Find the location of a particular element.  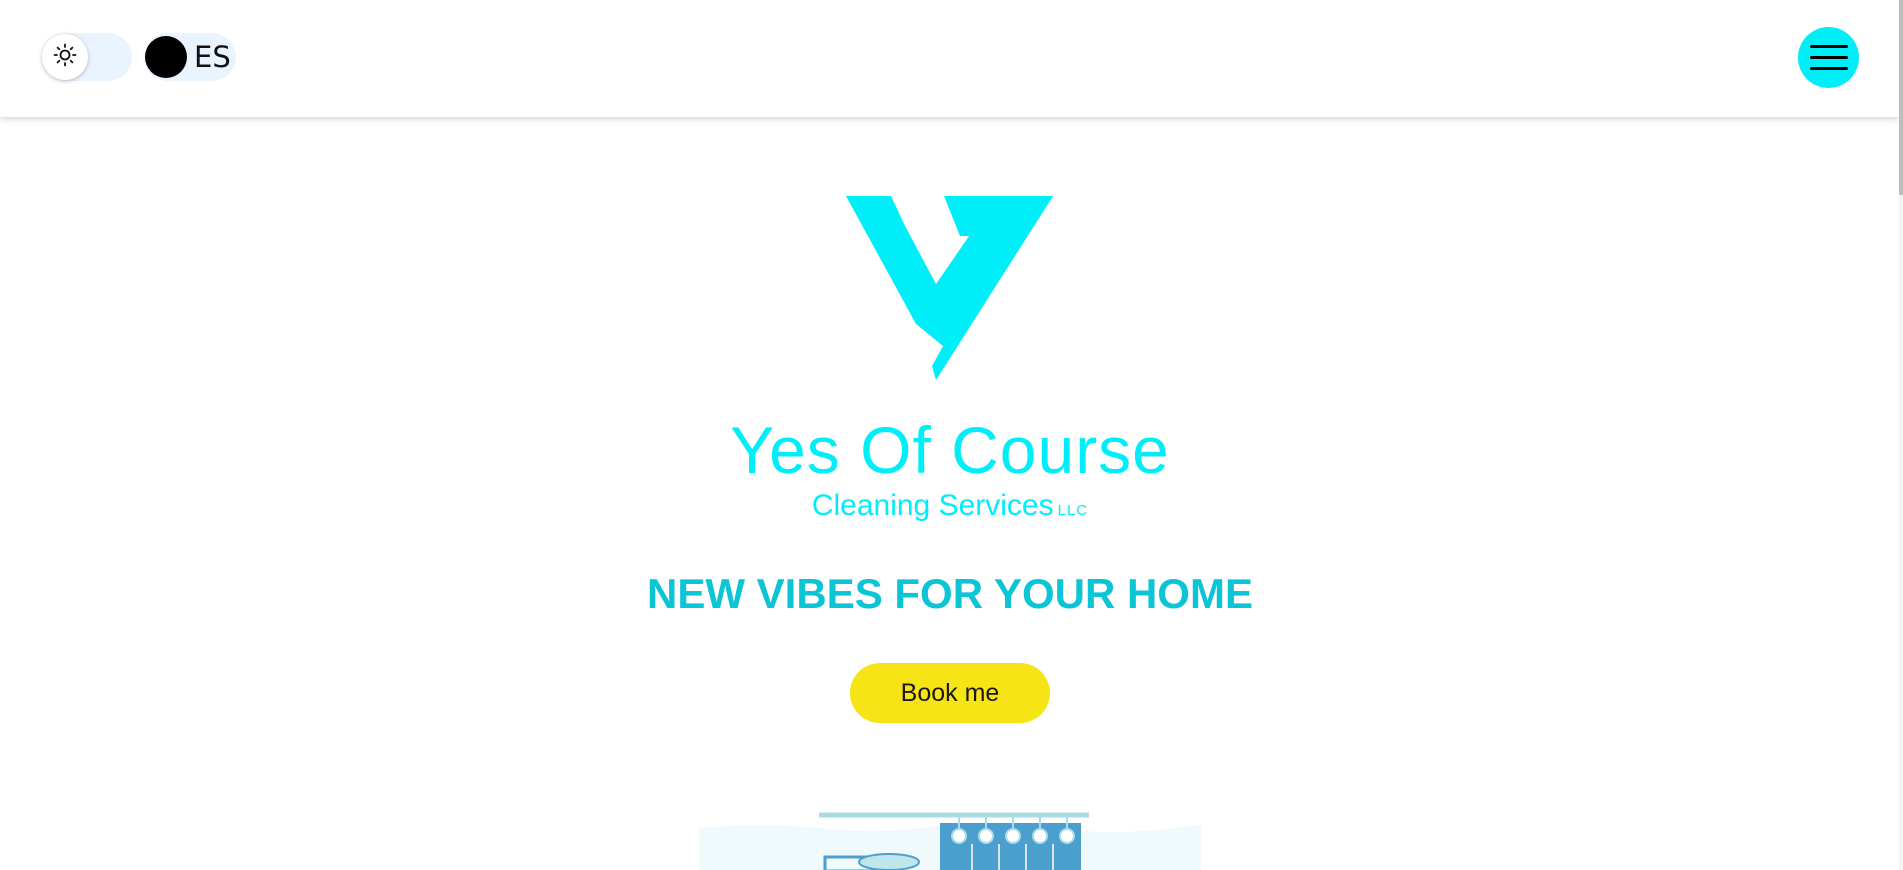

menu-button is located at coordinates (1828, 57).